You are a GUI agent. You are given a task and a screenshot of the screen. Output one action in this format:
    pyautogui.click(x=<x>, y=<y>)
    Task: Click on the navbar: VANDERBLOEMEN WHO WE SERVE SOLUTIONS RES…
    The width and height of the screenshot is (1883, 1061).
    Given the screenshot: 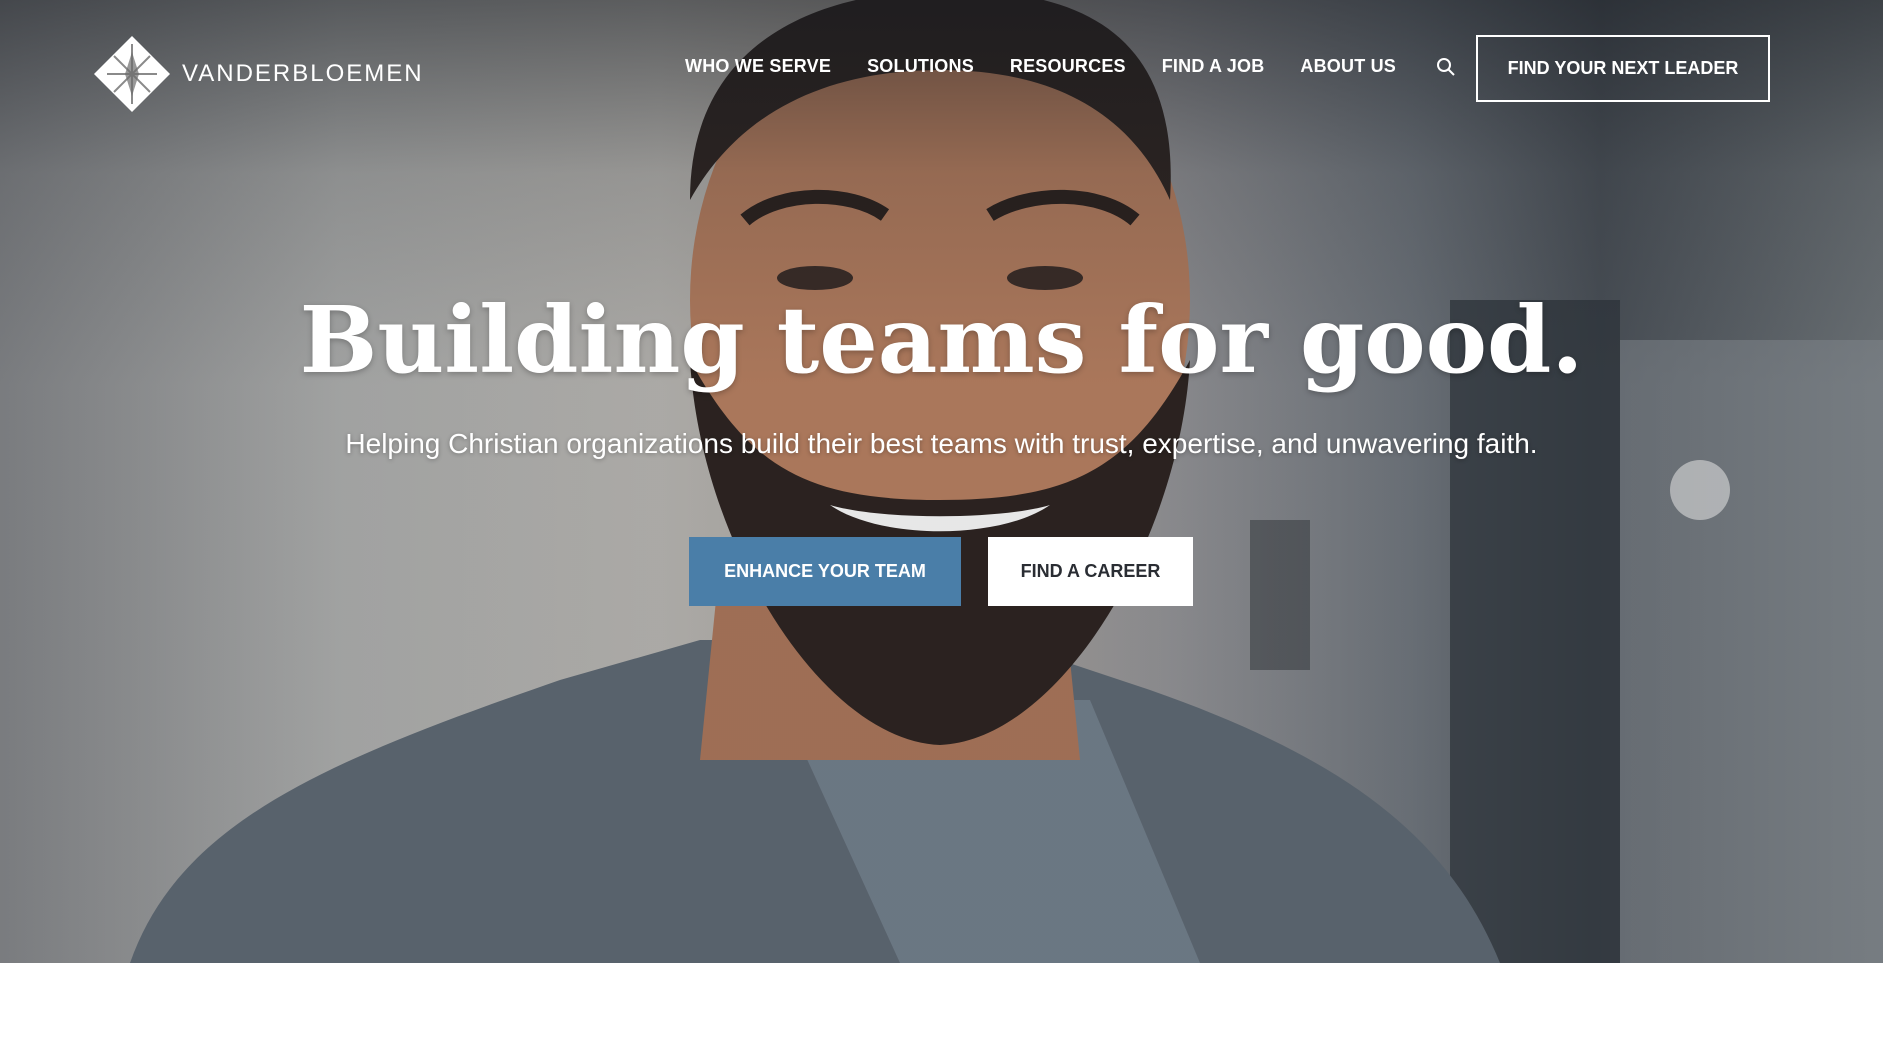 What is the action you would take?
    pyautogui.click(x=941, y=70)
    